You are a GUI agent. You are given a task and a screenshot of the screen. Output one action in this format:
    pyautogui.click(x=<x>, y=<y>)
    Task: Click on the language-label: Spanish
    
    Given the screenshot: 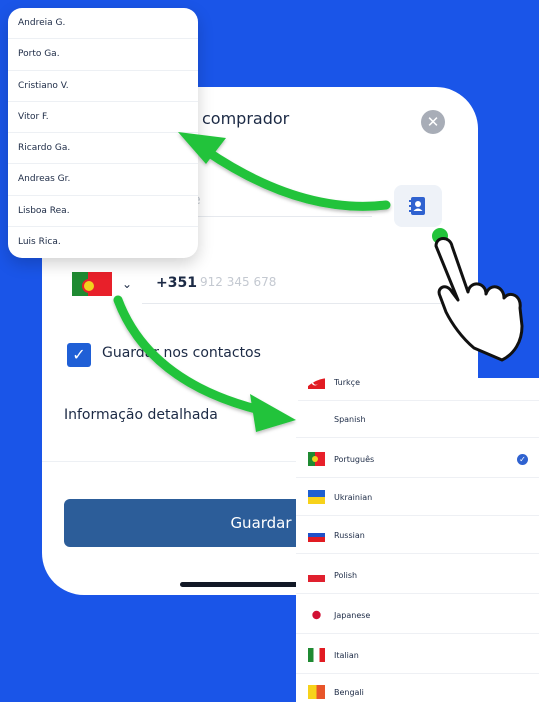 What is the action you would take?
    pyautogui.click(x=350, y=419)
    